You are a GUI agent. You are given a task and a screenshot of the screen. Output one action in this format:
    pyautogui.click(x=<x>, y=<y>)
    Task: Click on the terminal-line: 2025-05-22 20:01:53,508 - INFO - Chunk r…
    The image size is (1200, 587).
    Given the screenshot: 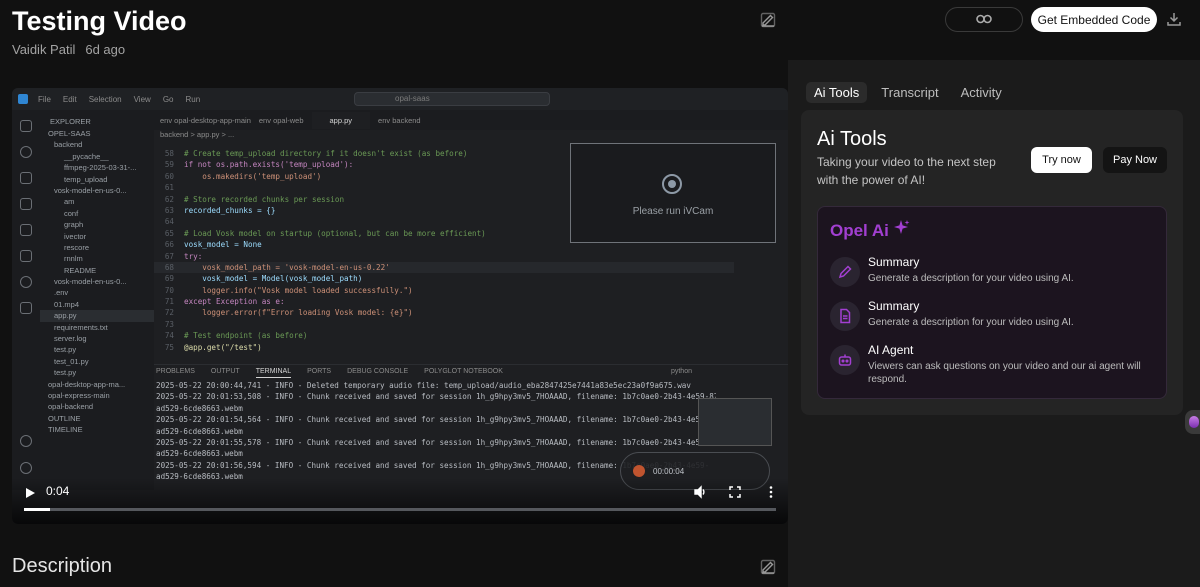 What is the action you would take?
    pyautogui.click(x=436, y=397)
    